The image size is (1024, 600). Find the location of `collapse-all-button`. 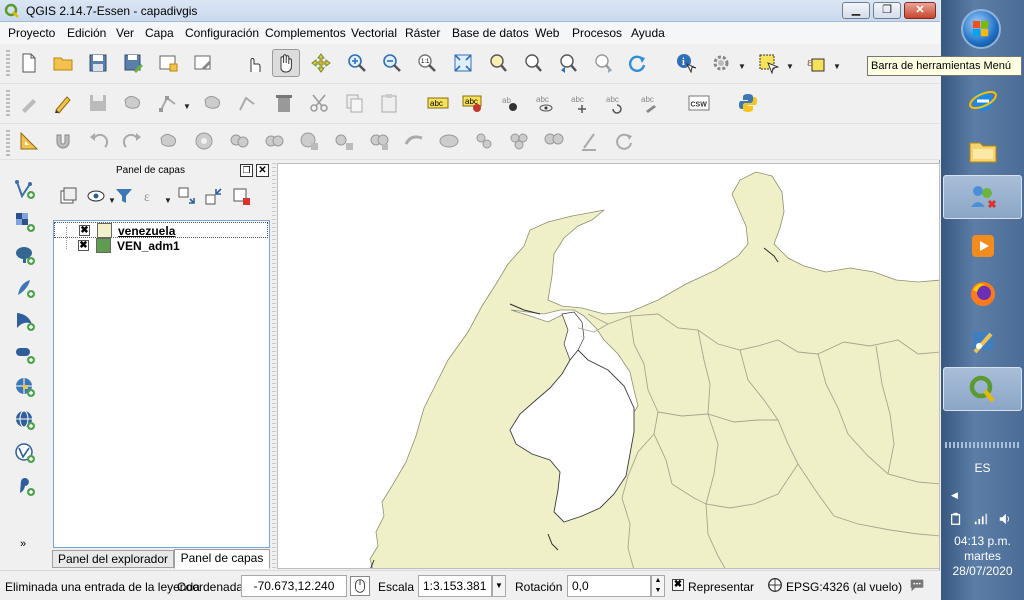

collapse-all-button is located at coordinates (214, 196).